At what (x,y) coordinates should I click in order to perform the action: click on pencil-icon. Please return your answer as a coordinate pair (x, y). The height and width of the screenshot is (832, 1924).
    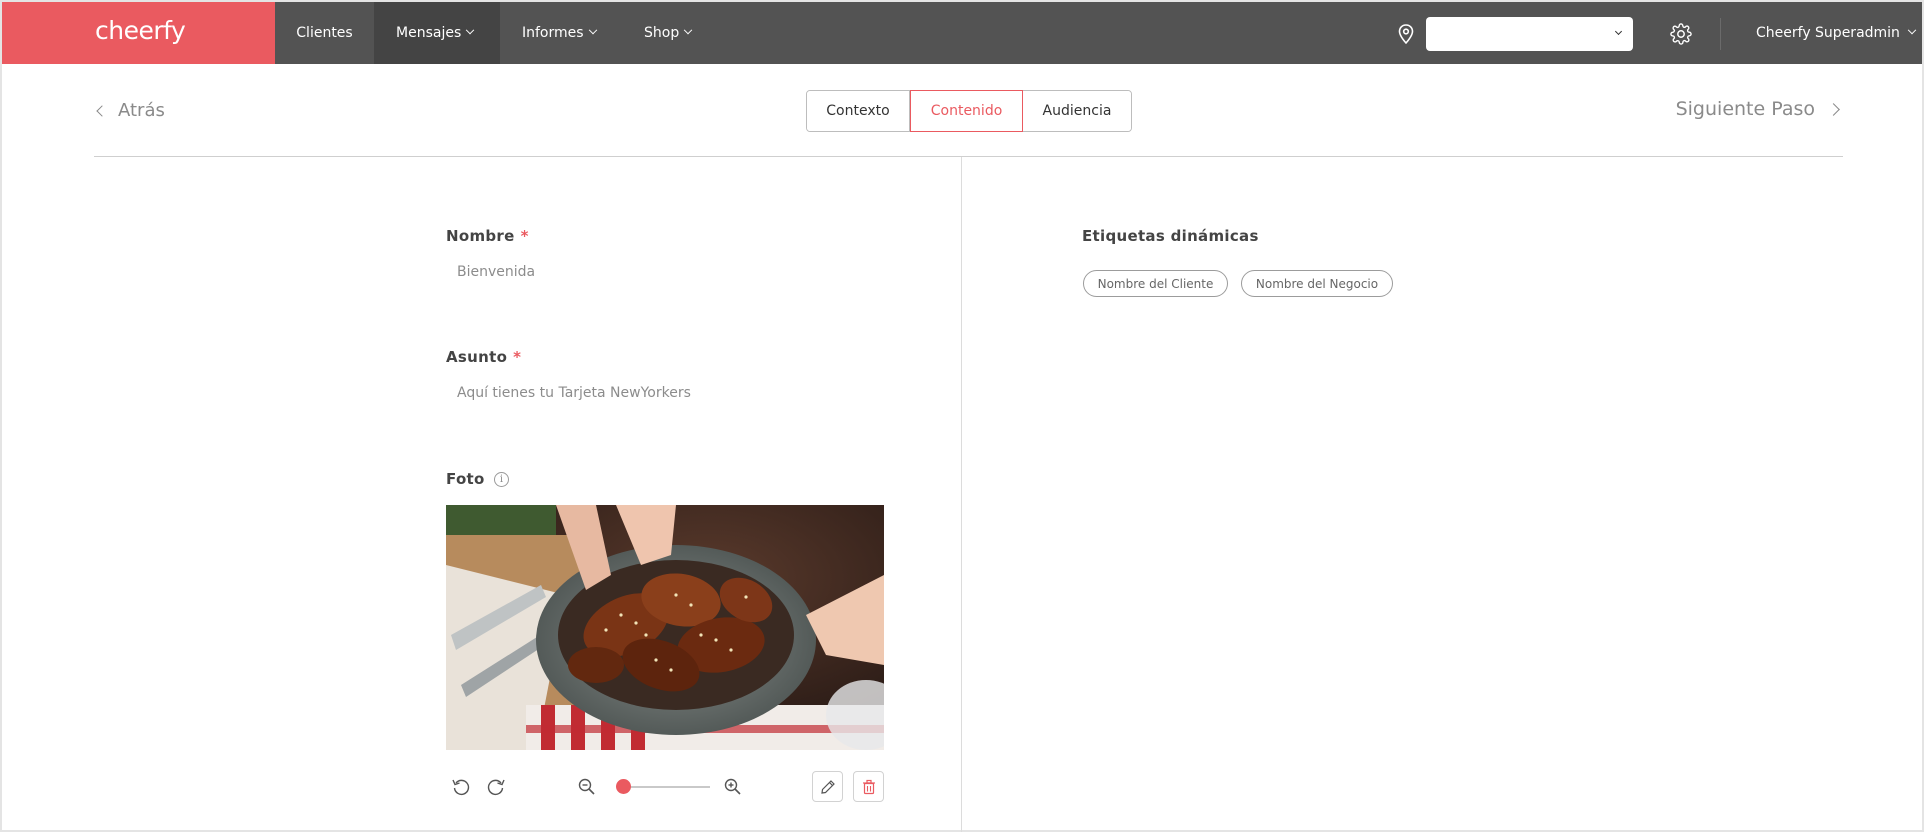
    Looking at the image, I should click on (828, 787).